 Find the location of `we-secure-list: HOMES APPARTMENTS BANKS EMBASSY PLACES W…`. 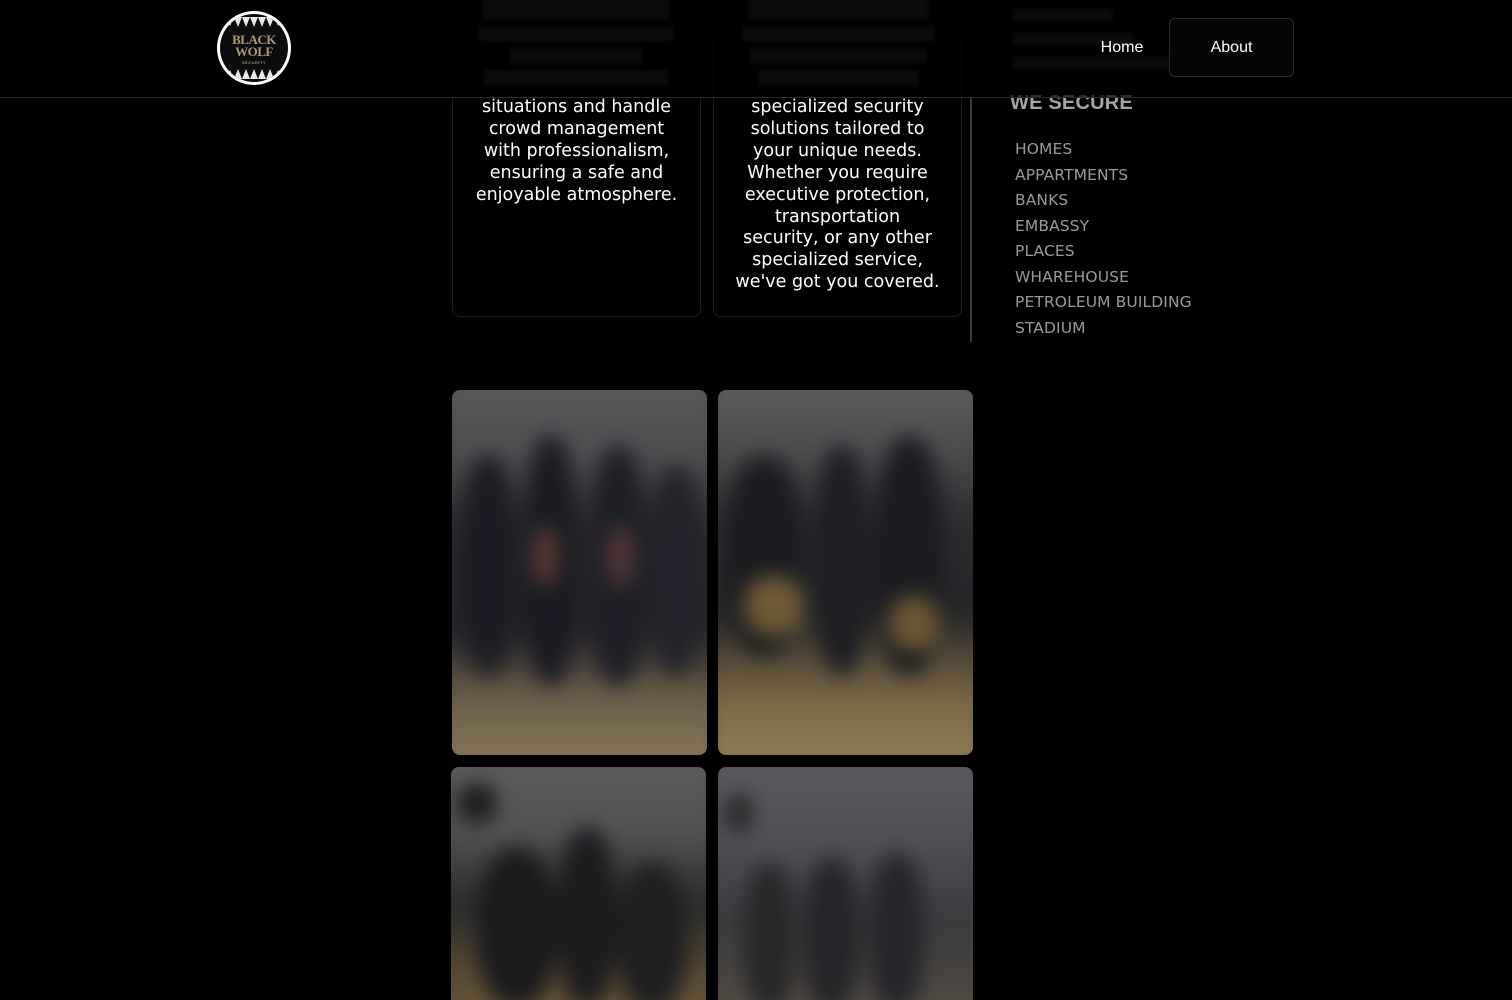

we-secure-list: HOMES APPARTMENTS BANKS EMBASSY PLACES W… is located at coordinates (1103, 239).